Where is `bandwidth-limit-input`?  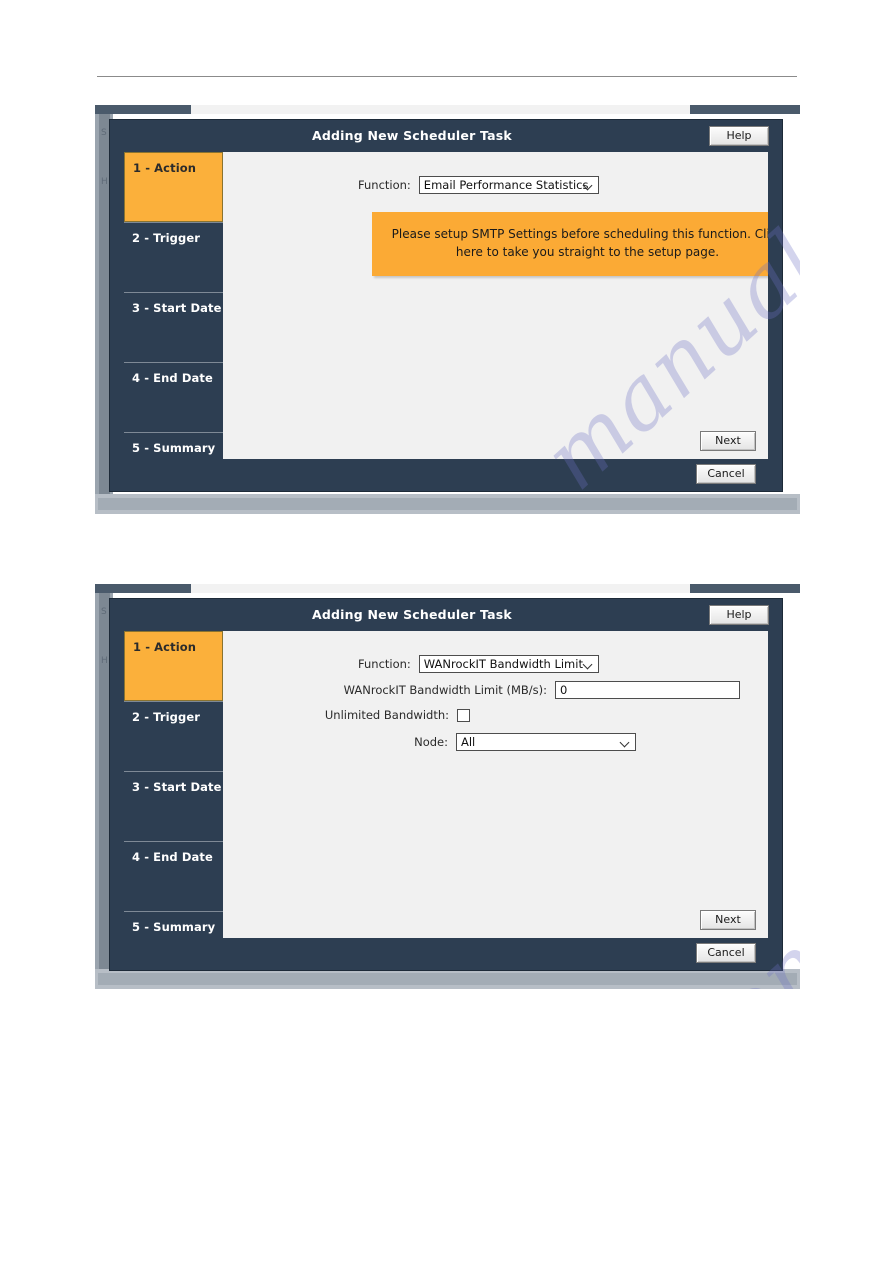 bandwidth-limit-input is located at coordinates (647, 690).